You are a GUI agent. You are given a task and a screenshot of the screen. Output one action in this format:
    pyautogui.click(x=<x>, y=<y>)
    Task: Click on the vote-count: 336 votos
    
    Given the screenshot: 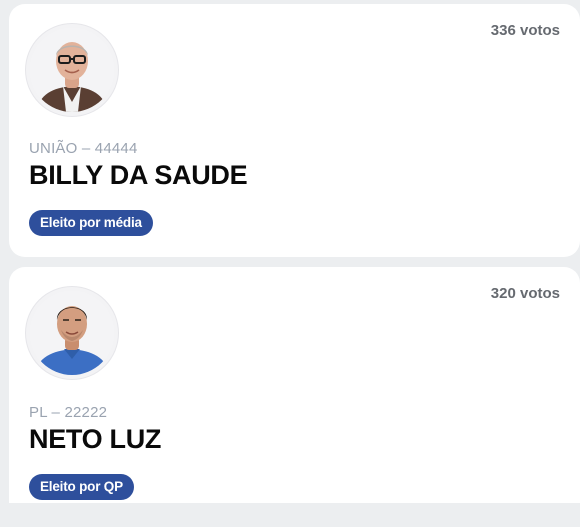 What is the action you would take?
    pyautogui.click(x=525, y=30)
    